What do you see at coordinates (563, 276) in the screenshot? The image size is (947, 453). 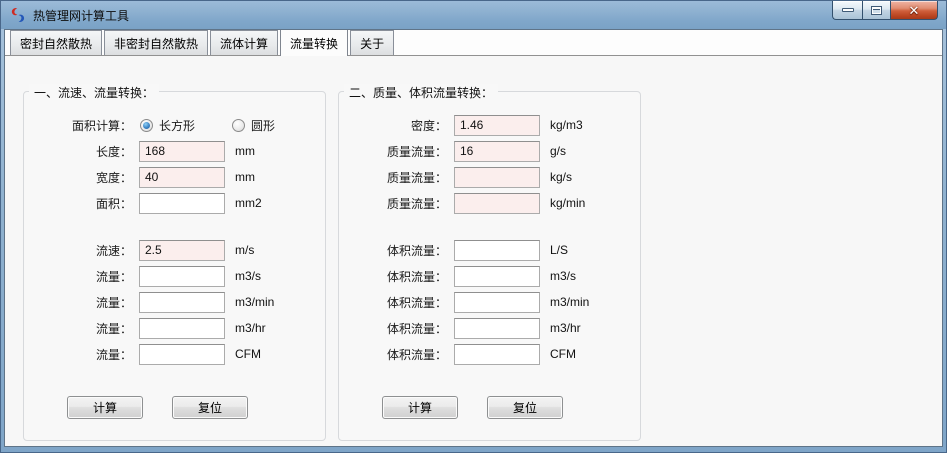 I see `field-unit: m3/s` at bounding box center [563, 276].